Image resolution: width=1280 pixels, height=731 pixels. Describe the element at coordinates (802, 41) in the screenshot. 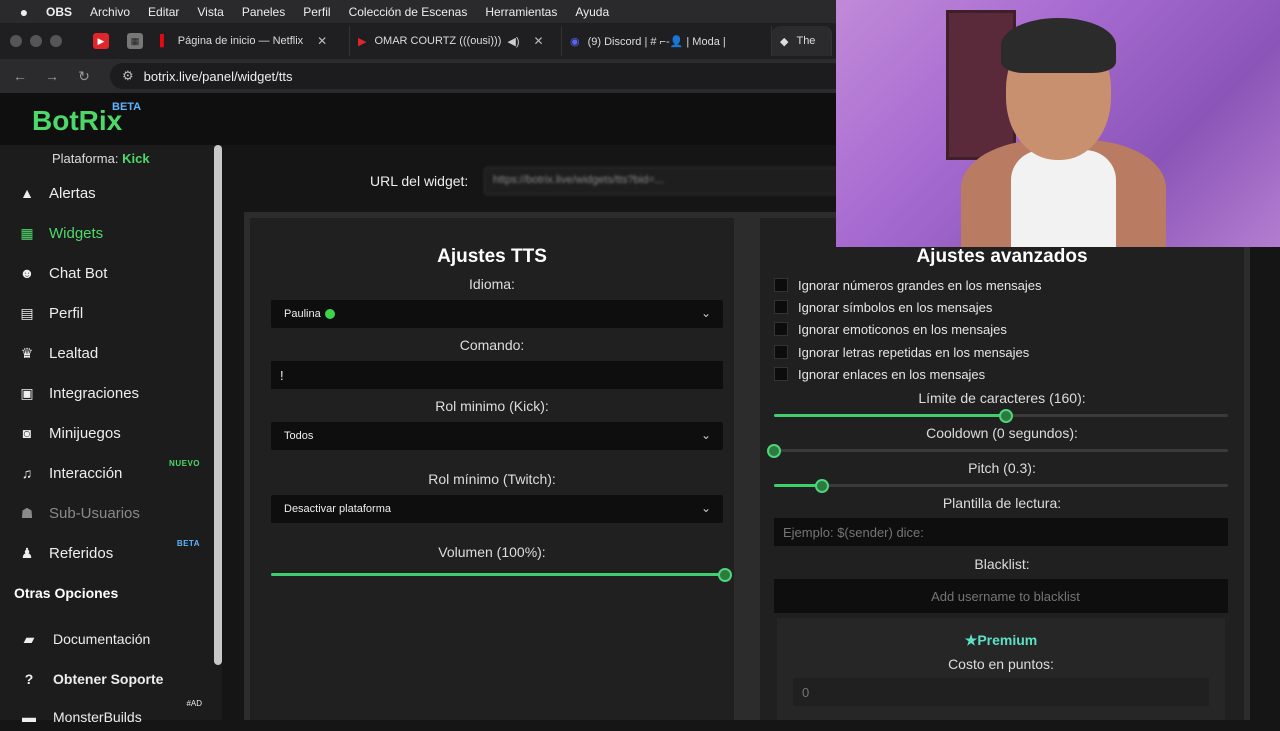

I see `tab-botrix: ◆ The` at that location.